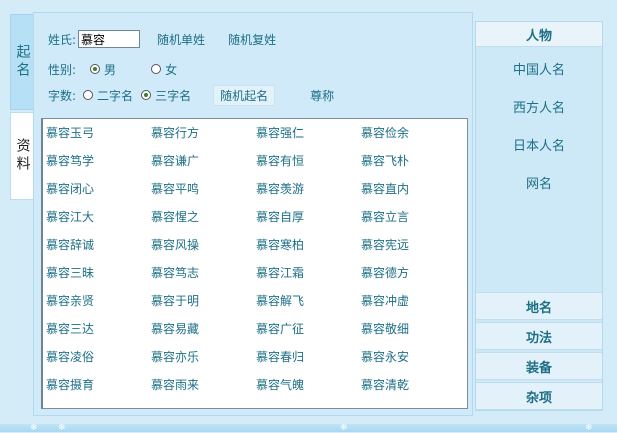 The height and width of the screenshot is (433, 617). What do you see at coordinates (539, 396) in the screenshot?
I see `sidebar-category-misc: 杂项` at bounding box center [539, 396].